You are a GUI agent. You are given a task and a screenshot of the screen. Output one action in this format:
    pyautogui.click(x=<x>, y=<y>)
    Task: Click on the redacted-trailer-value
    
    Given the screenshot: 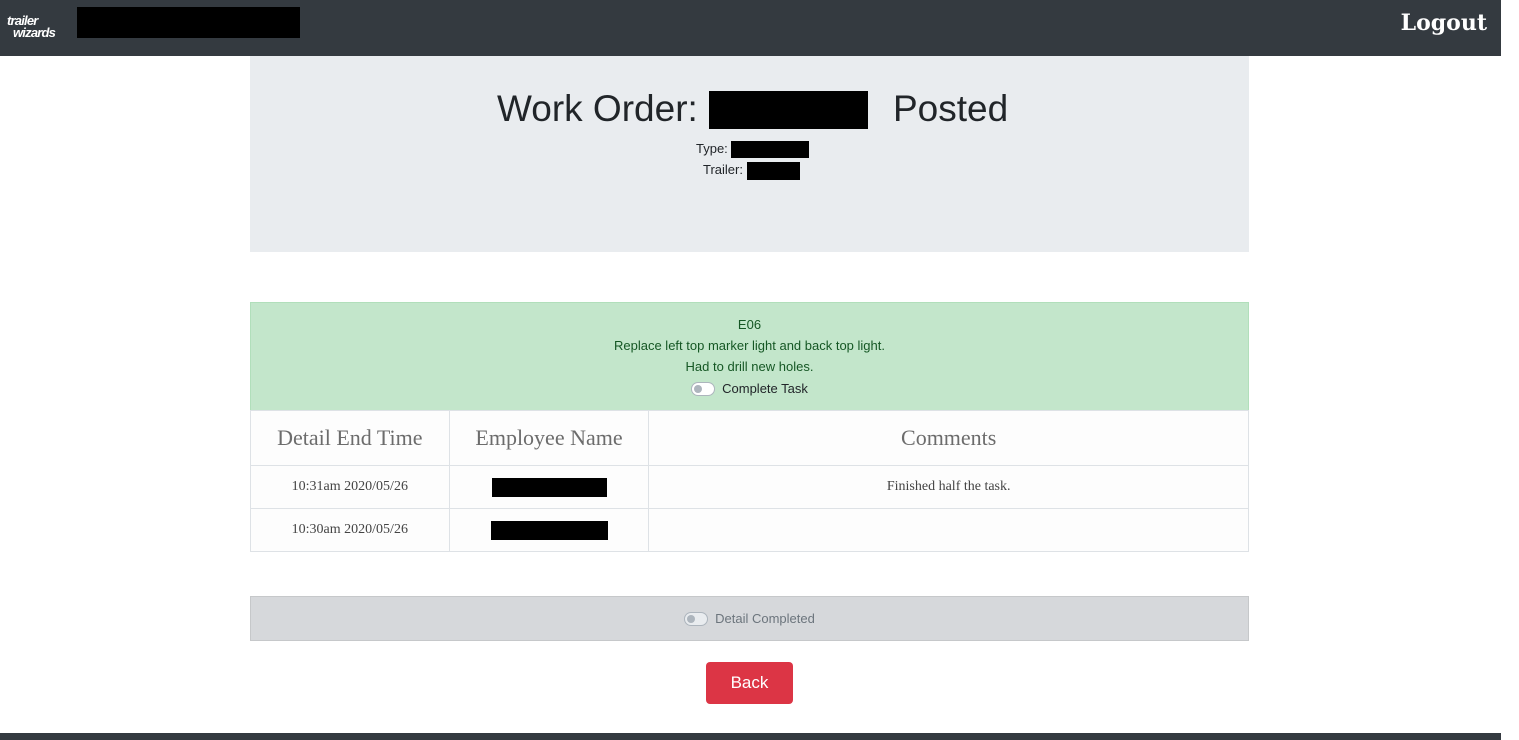 What is the action you would take?
    pyautogui.click(x=773, y=171)
    